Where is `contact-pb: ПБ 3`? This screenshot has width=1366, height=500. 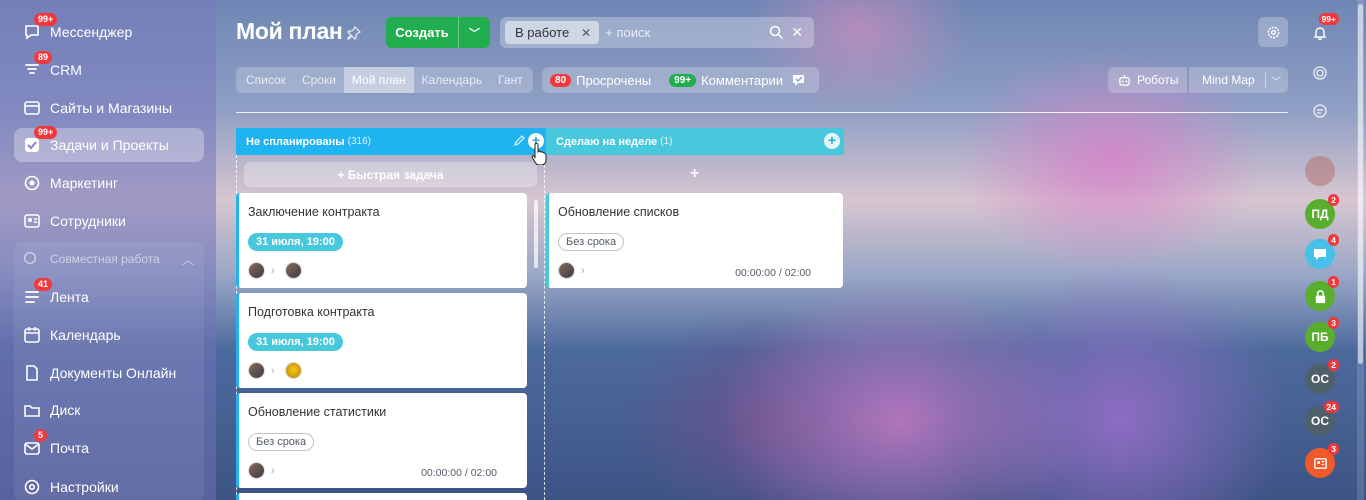
contact-pb: ПБ 3 is located at coordinates (1322, 334).